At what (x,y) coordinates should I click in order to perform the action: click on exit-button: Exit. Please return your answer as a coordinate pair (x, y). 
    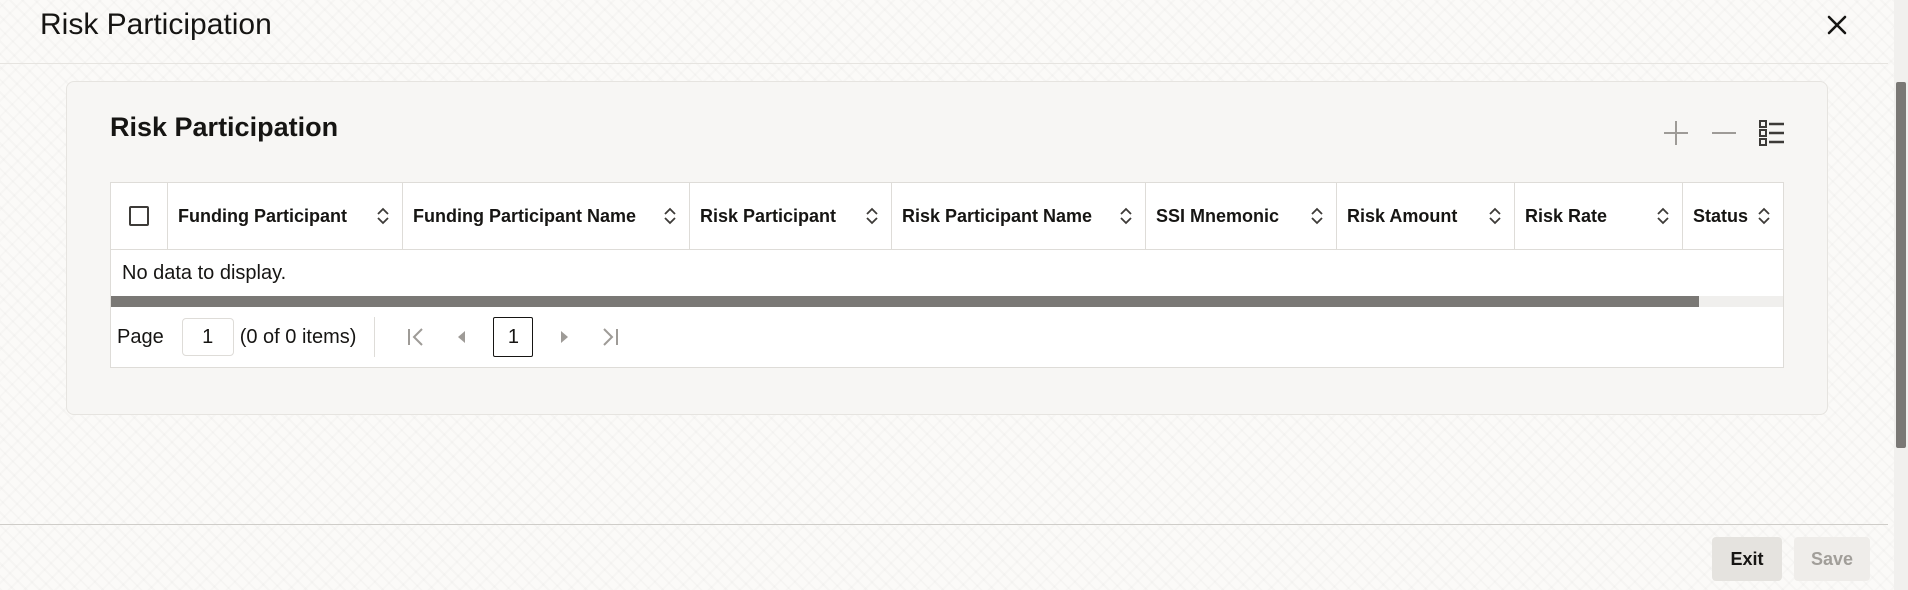
    Looking at the image, I should click on (1747, 559).